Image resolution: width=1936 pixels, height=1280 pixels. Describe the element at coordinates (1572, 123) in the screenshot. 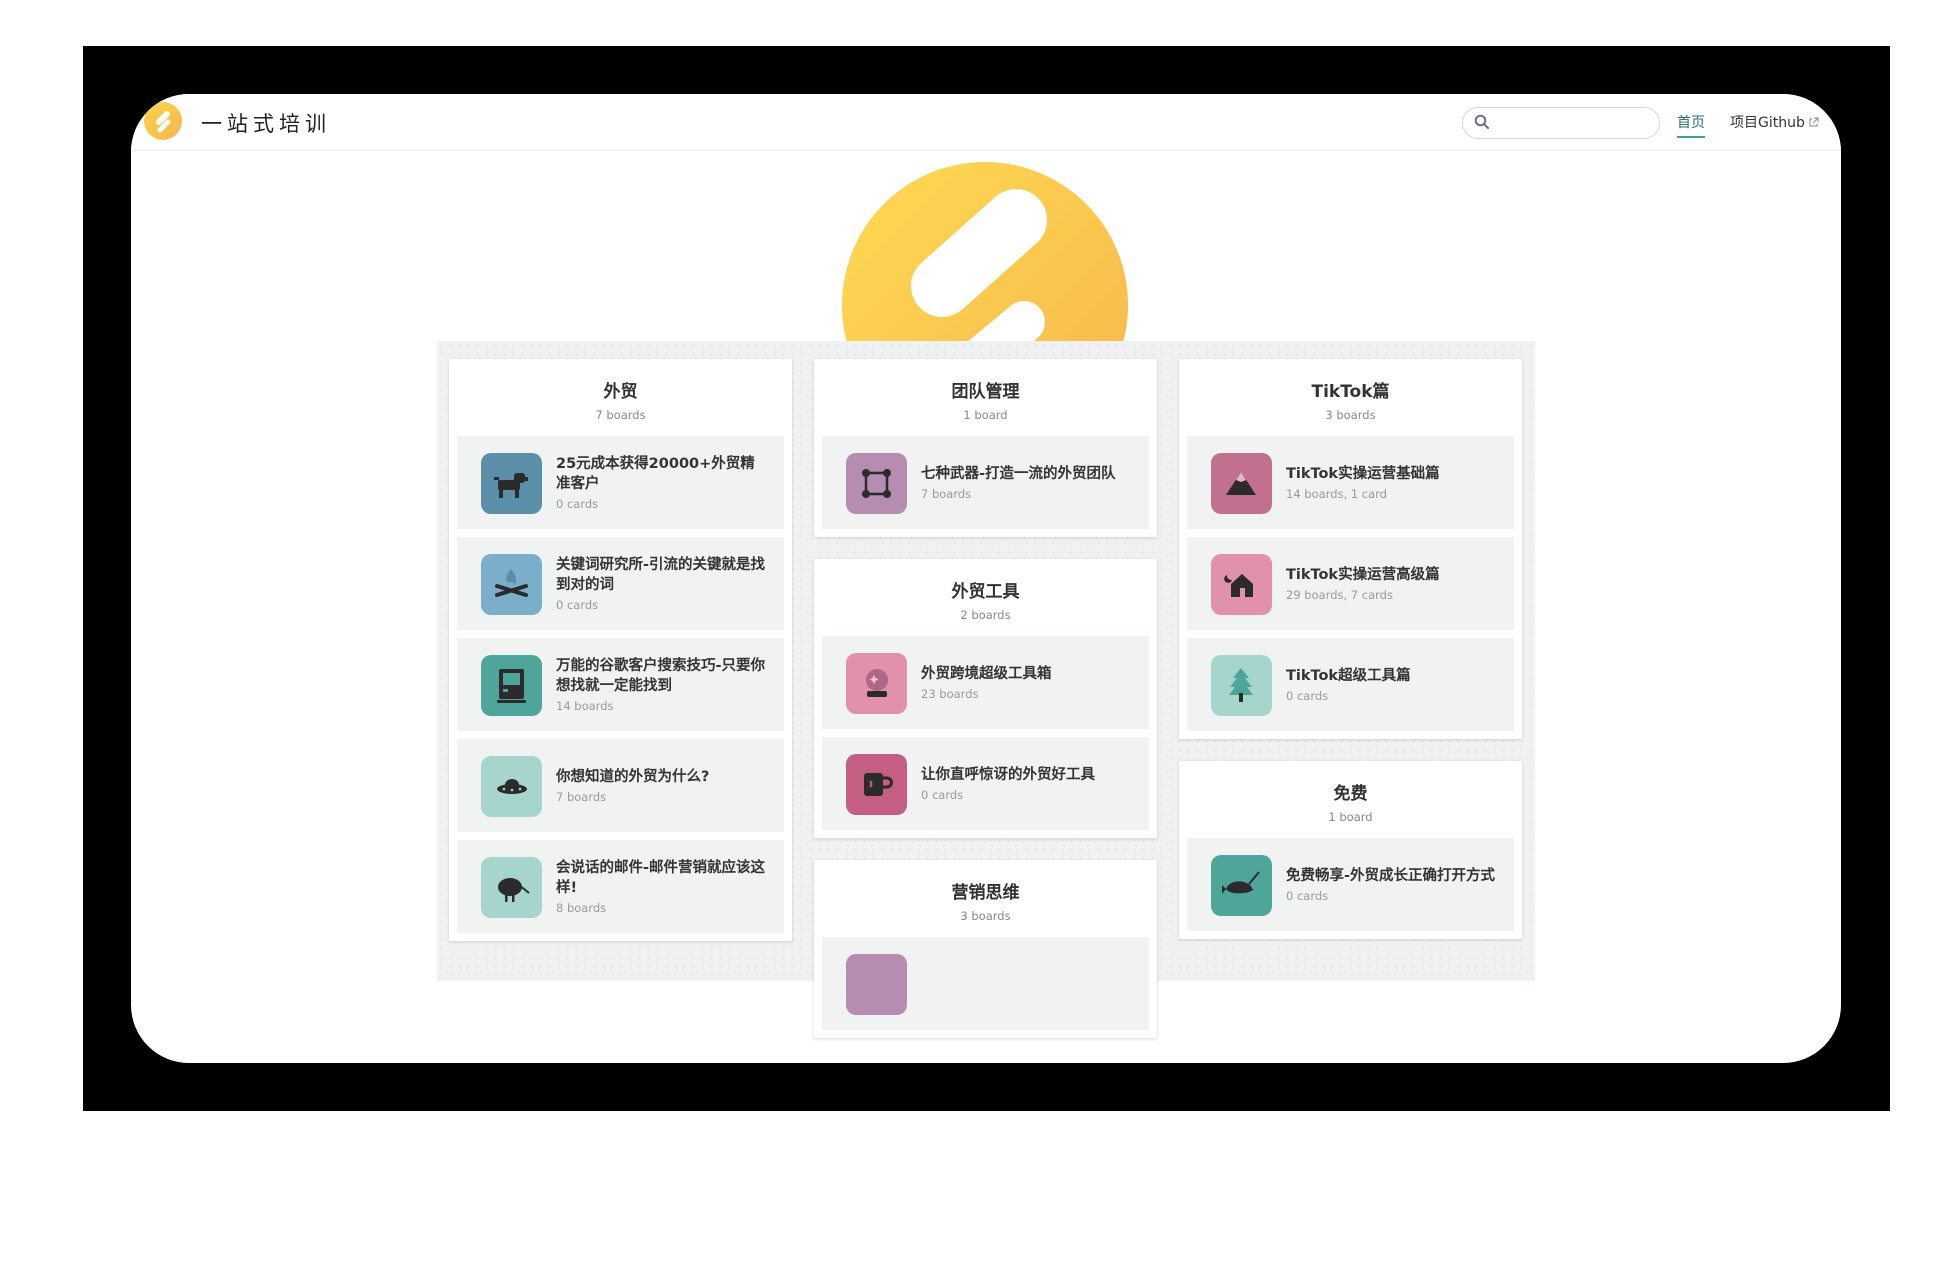

I see `search-input` at that location.